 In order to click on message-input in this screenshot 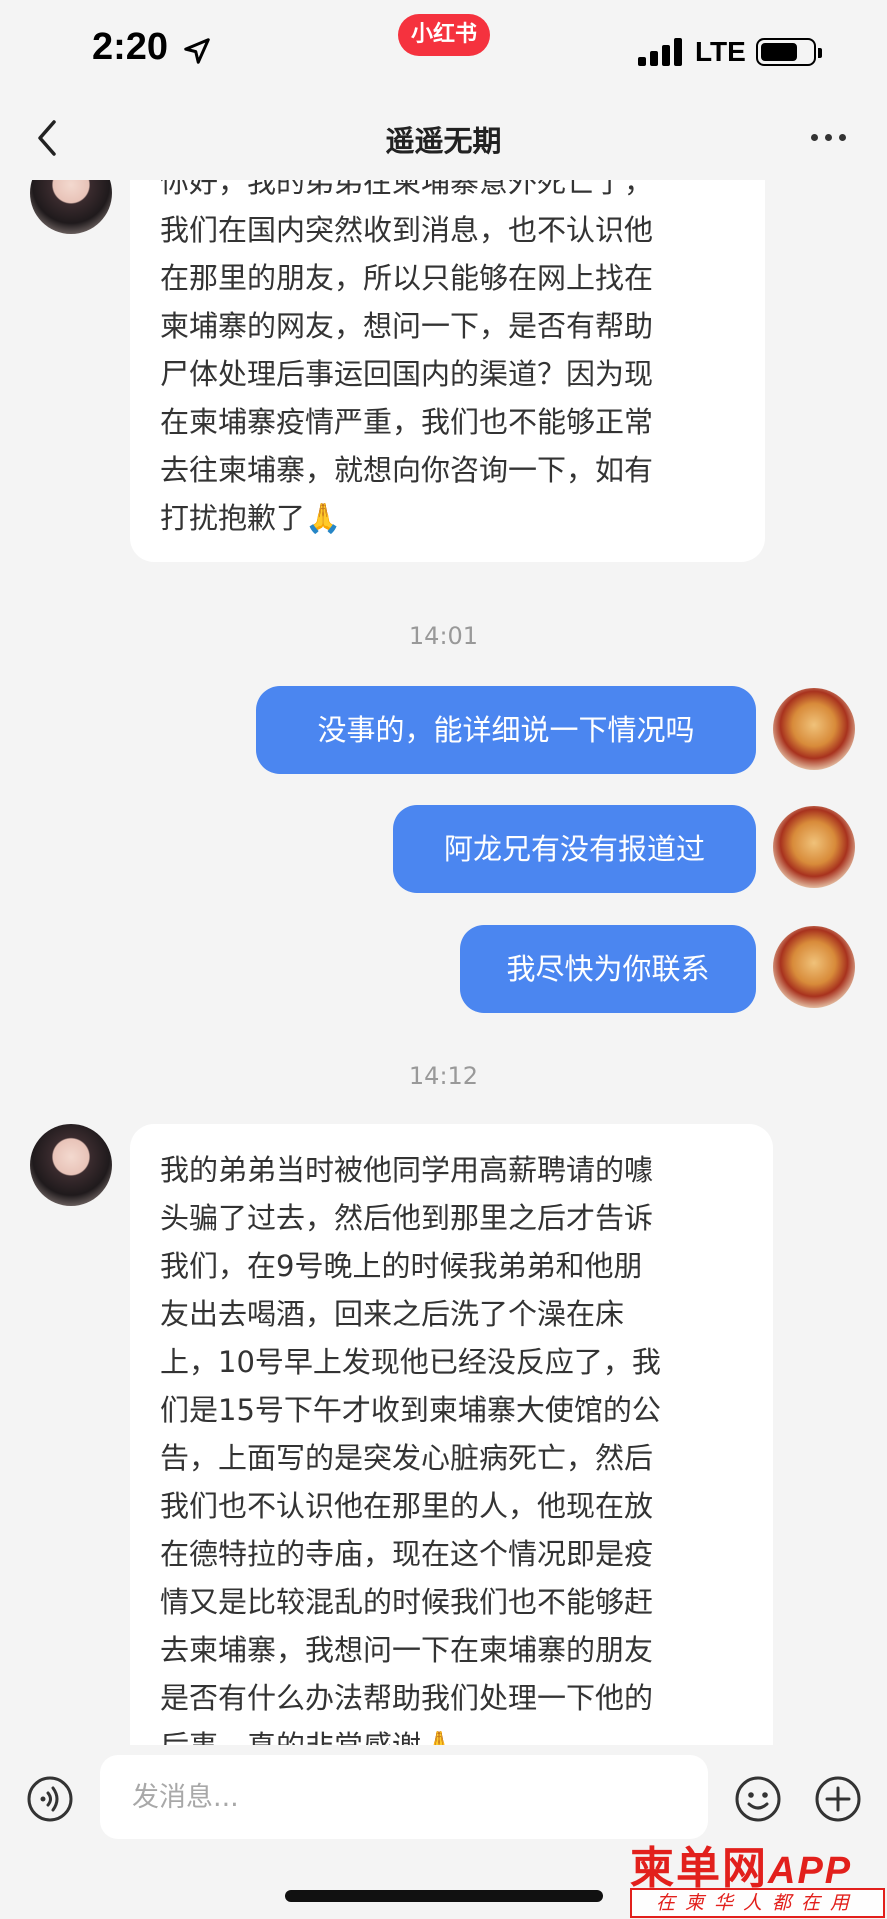, I will do `click(404, 1797)`.